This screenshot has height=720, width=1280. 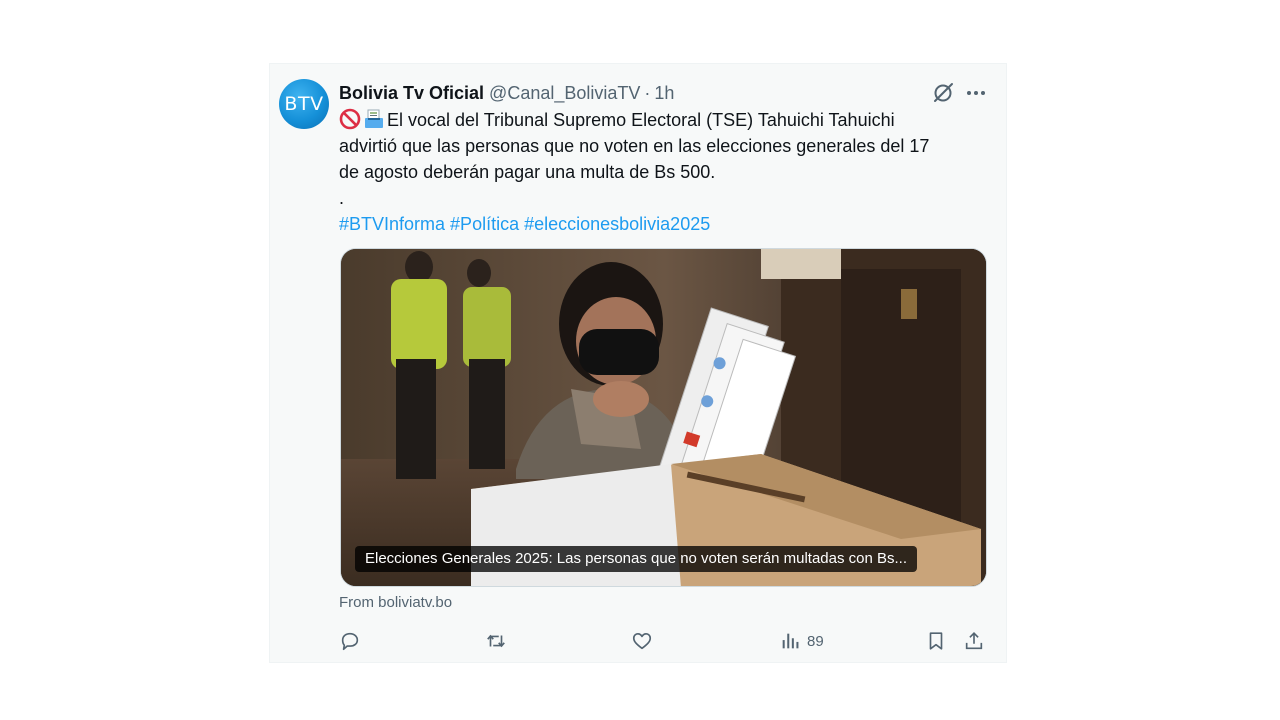 I want to click on reply-icon, so click(x=350, y=641).